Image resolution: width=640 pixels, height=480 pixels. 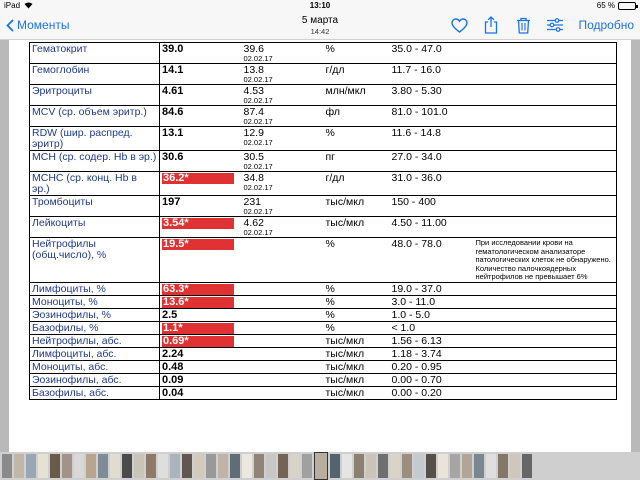 What do you see at coordinates (523, 25) in the screenshot?
I see `trash-icon` at bounding box center [523, 25].